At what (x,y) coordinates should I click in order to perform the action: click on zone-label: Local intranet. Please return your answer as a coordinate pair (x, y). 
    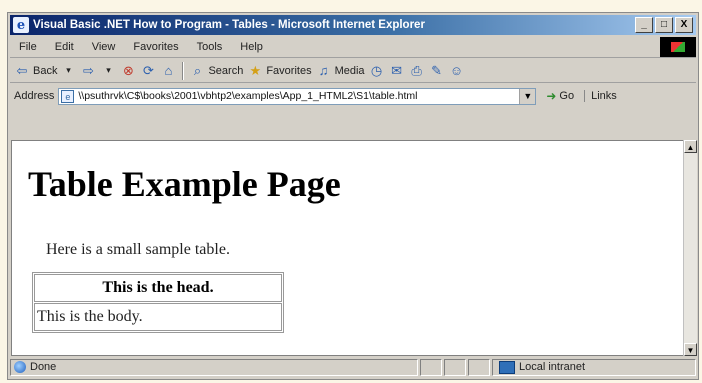
    Looking at the image, I should click on (552, 367).